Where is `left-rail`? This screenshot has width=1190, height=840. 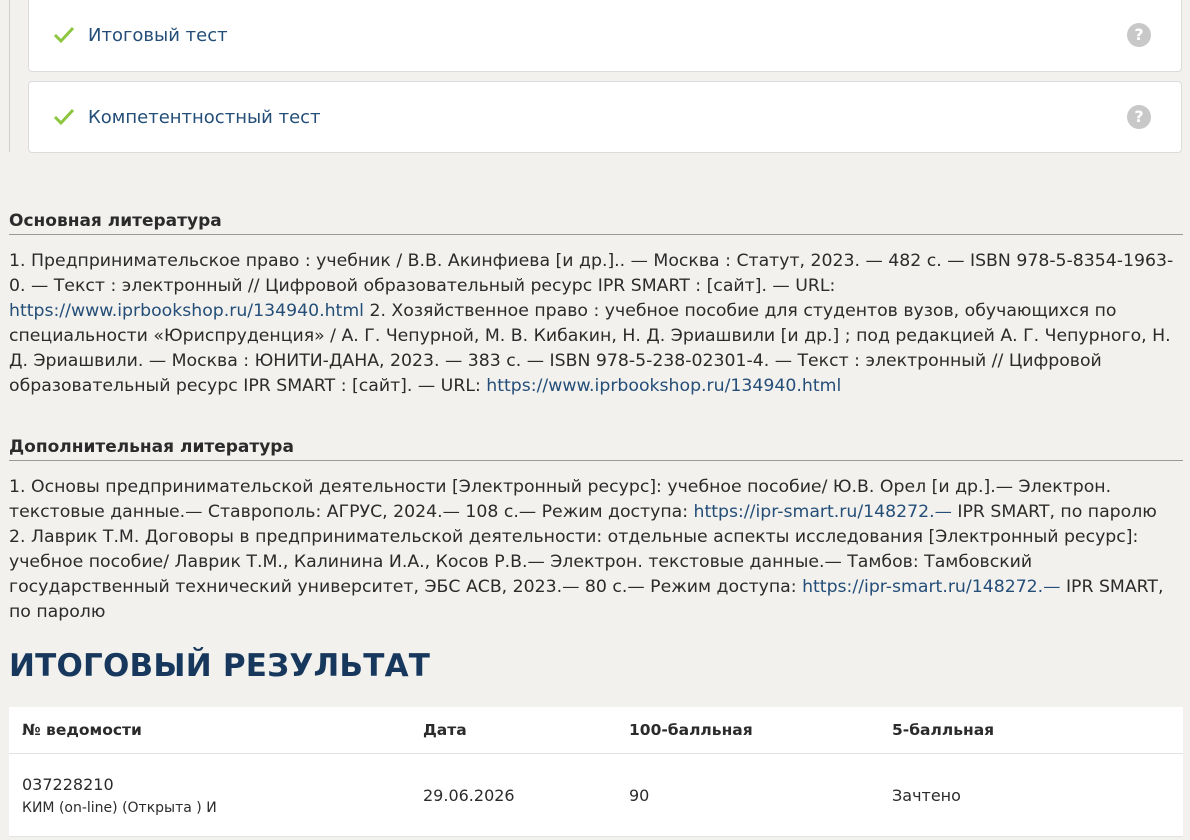
left-rail is located at coordinates (9, 76).